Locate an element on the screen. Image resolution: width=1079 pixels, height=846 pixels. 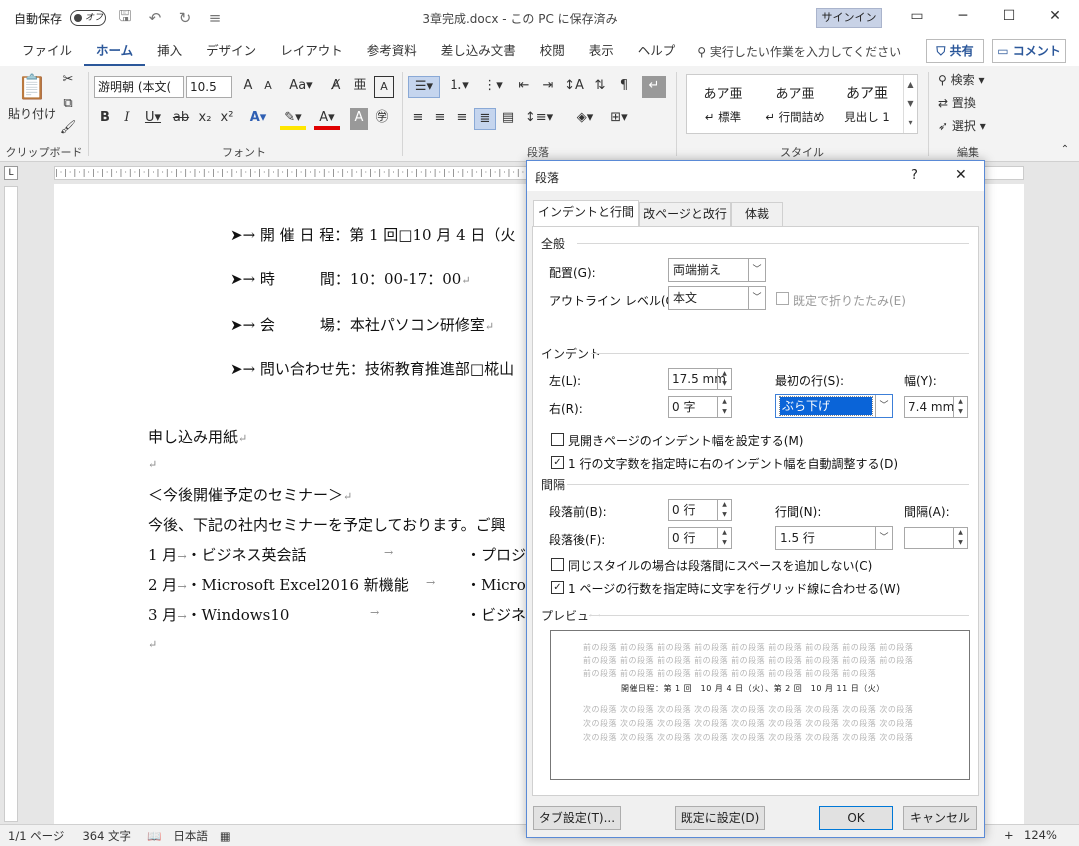
bullets-icon: ☰▾ is located at coordinates (424, 87).